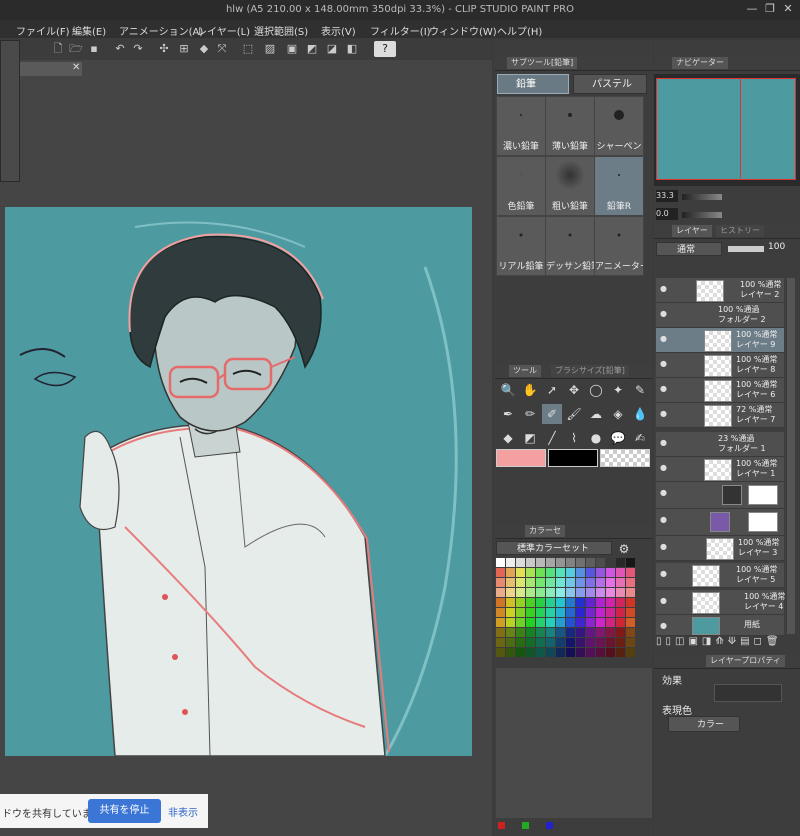 The image size is (800, 836). What do you see at coordinates (726, 644) in the screenshot?
I see `layer-actions-bar: ▯▯◫▣◨⟰⟱▤◻🗑` at bounding box center [726, 644].